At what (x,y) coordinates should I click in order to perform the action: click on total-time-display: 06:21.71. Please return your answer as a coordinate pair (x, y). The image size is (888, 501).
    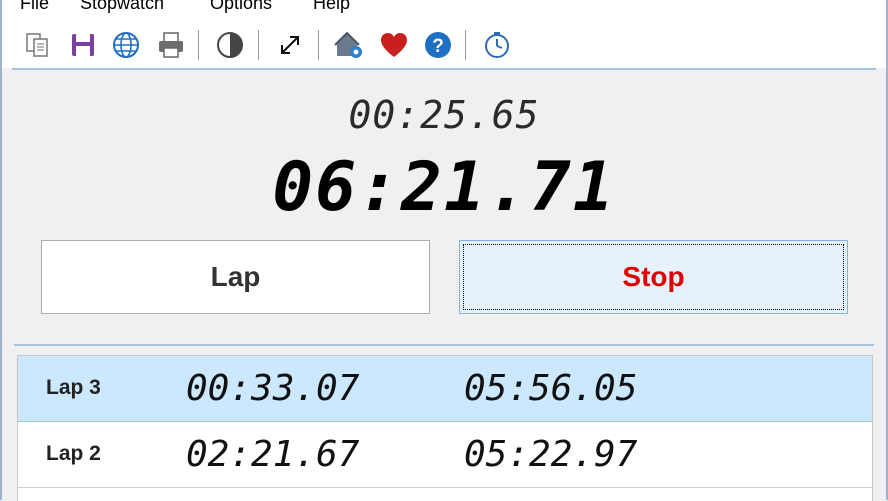
    Looking at the image, I should click on (444, 187).